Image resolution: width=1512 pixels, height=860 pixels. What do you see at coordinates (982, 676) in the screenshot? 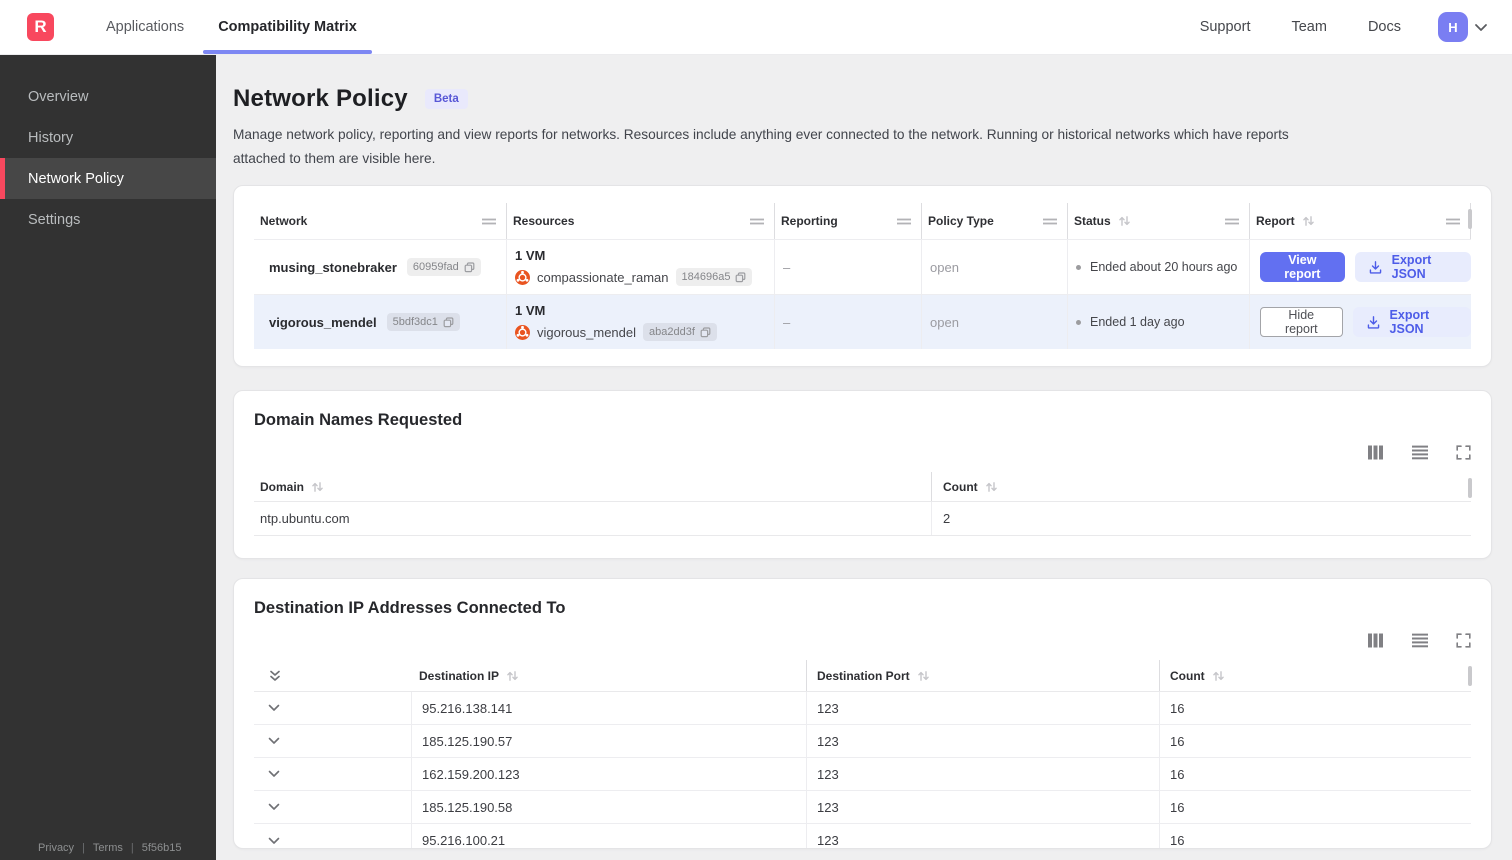
I see `column-header-destination-port: Destination Port` at bounding box center [982, 676].